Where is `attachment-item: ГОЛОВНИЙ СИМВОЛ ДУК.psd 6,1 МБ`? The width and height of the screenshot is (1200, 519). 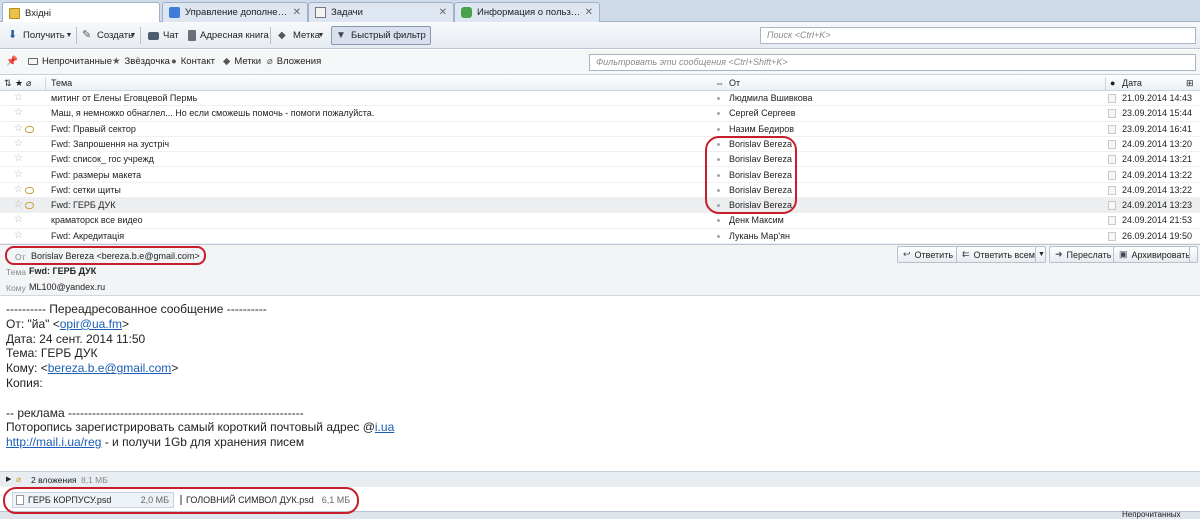
attachment-item: ГОЛОВНИЙ СИМВОЛ ДУК.psd 6,1 МБ is located at coordinates (263, 500).